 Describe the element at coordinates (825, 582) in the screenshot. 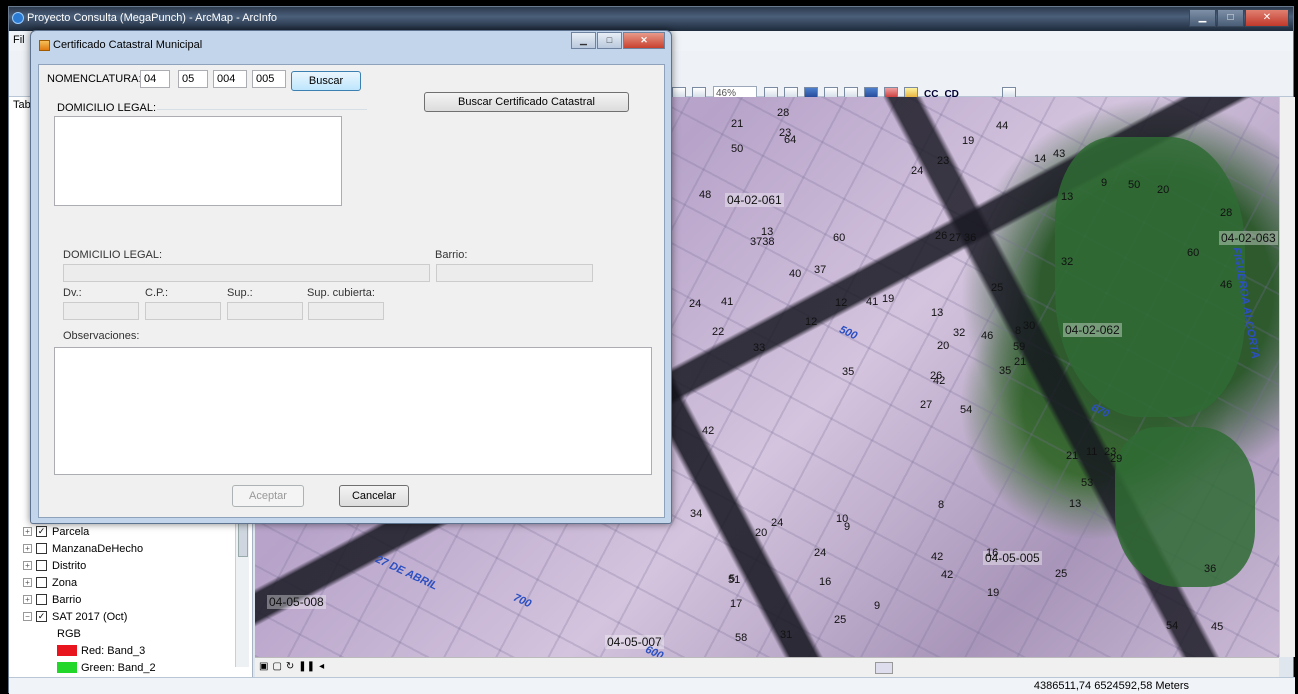

I see `parcel-number: 16` at that location.